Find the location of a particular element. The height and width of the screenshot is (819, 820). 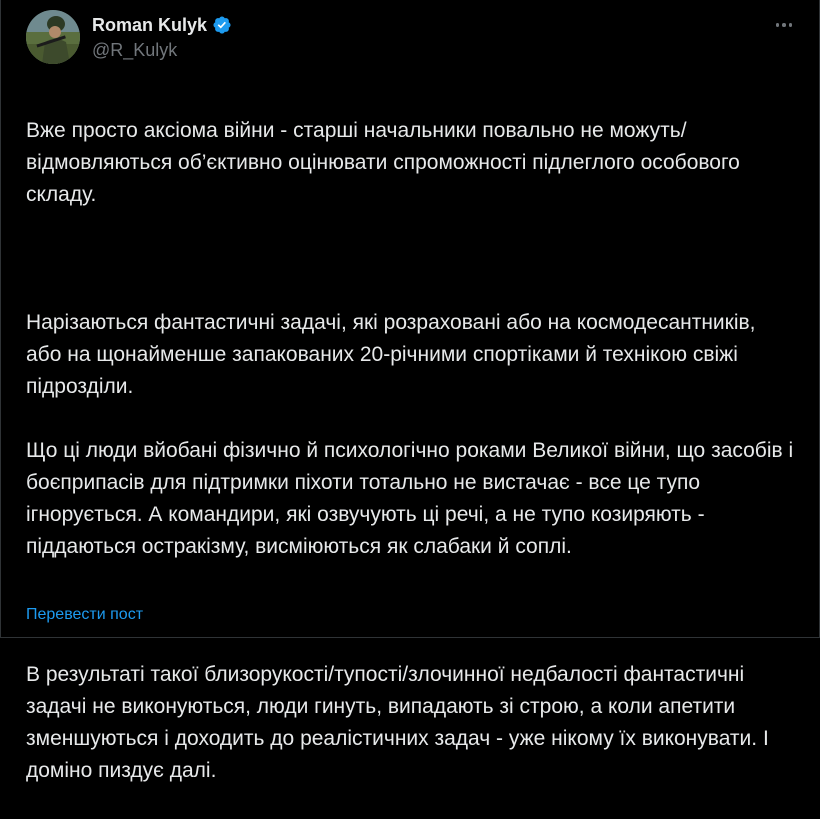

author-display-name: Roman Kulyk is located at coordinates (149, 25).